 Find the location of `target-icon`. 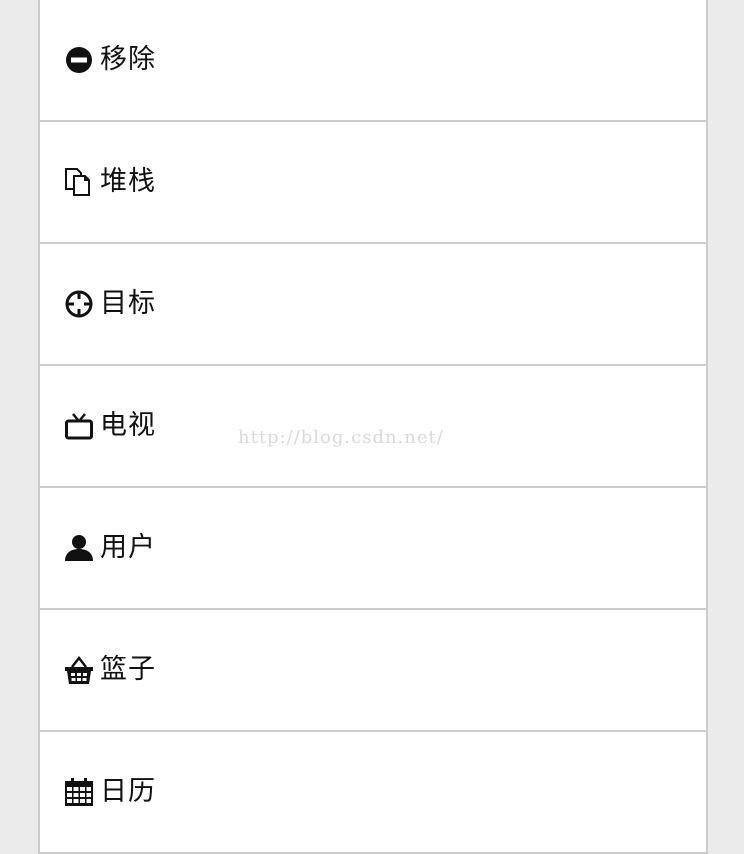

target-icon is located at coordinates (79, 304).